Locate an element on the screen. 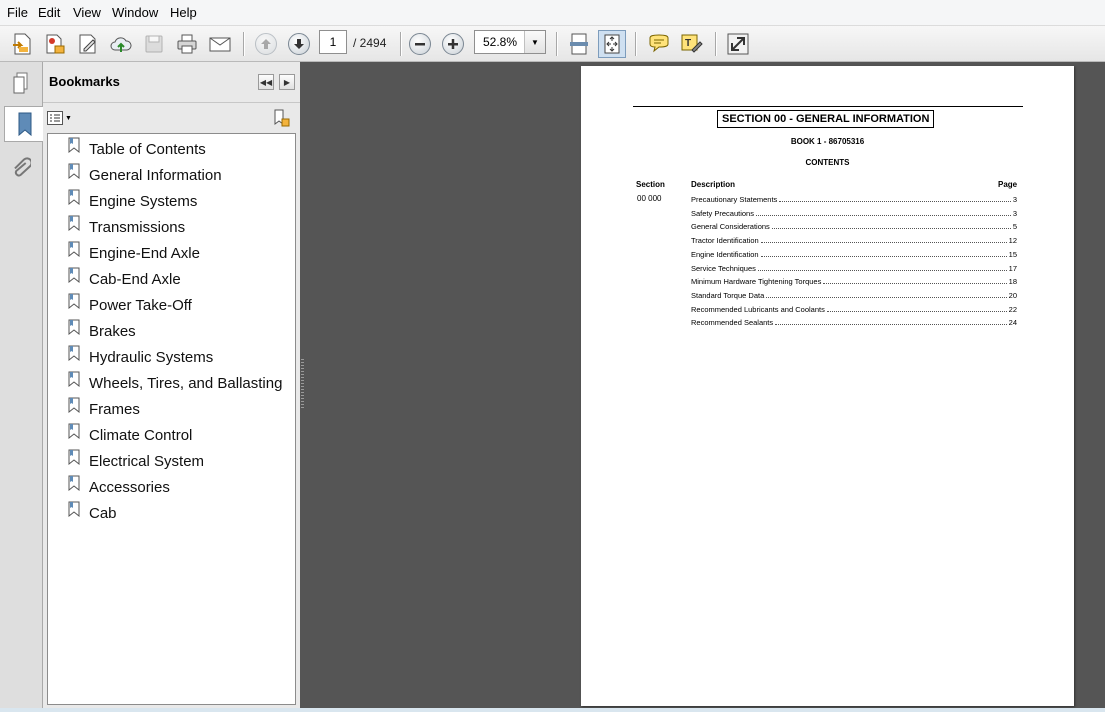 This screenshot has height=712, width=1105. column-header-section: Section is located at coordinates (650, 184).